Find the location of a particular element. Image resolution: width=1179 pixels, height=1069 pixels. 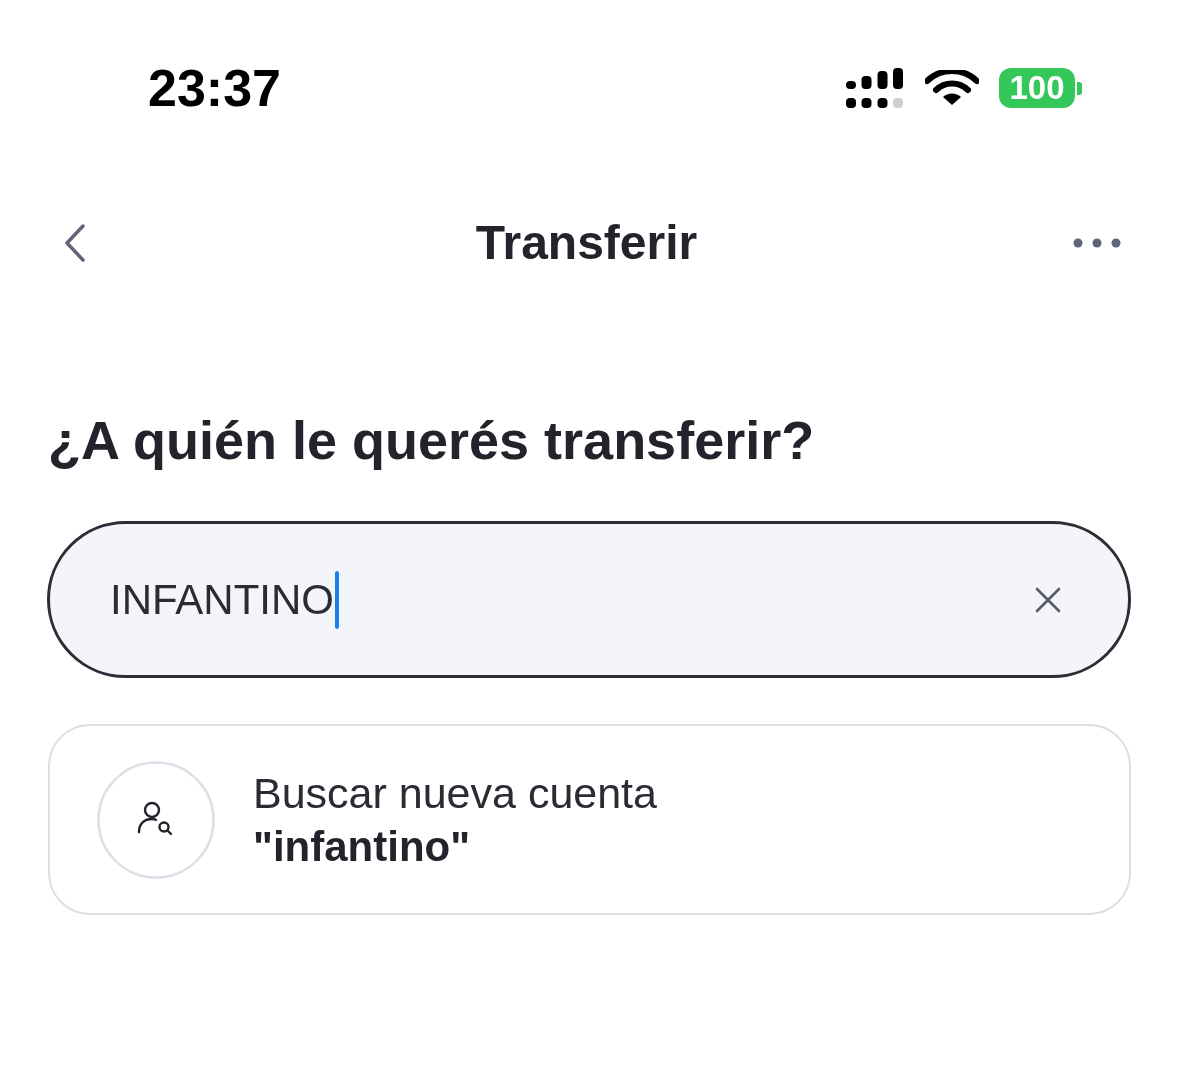

result-query: "infantino" is located at coordinates (362, 846).